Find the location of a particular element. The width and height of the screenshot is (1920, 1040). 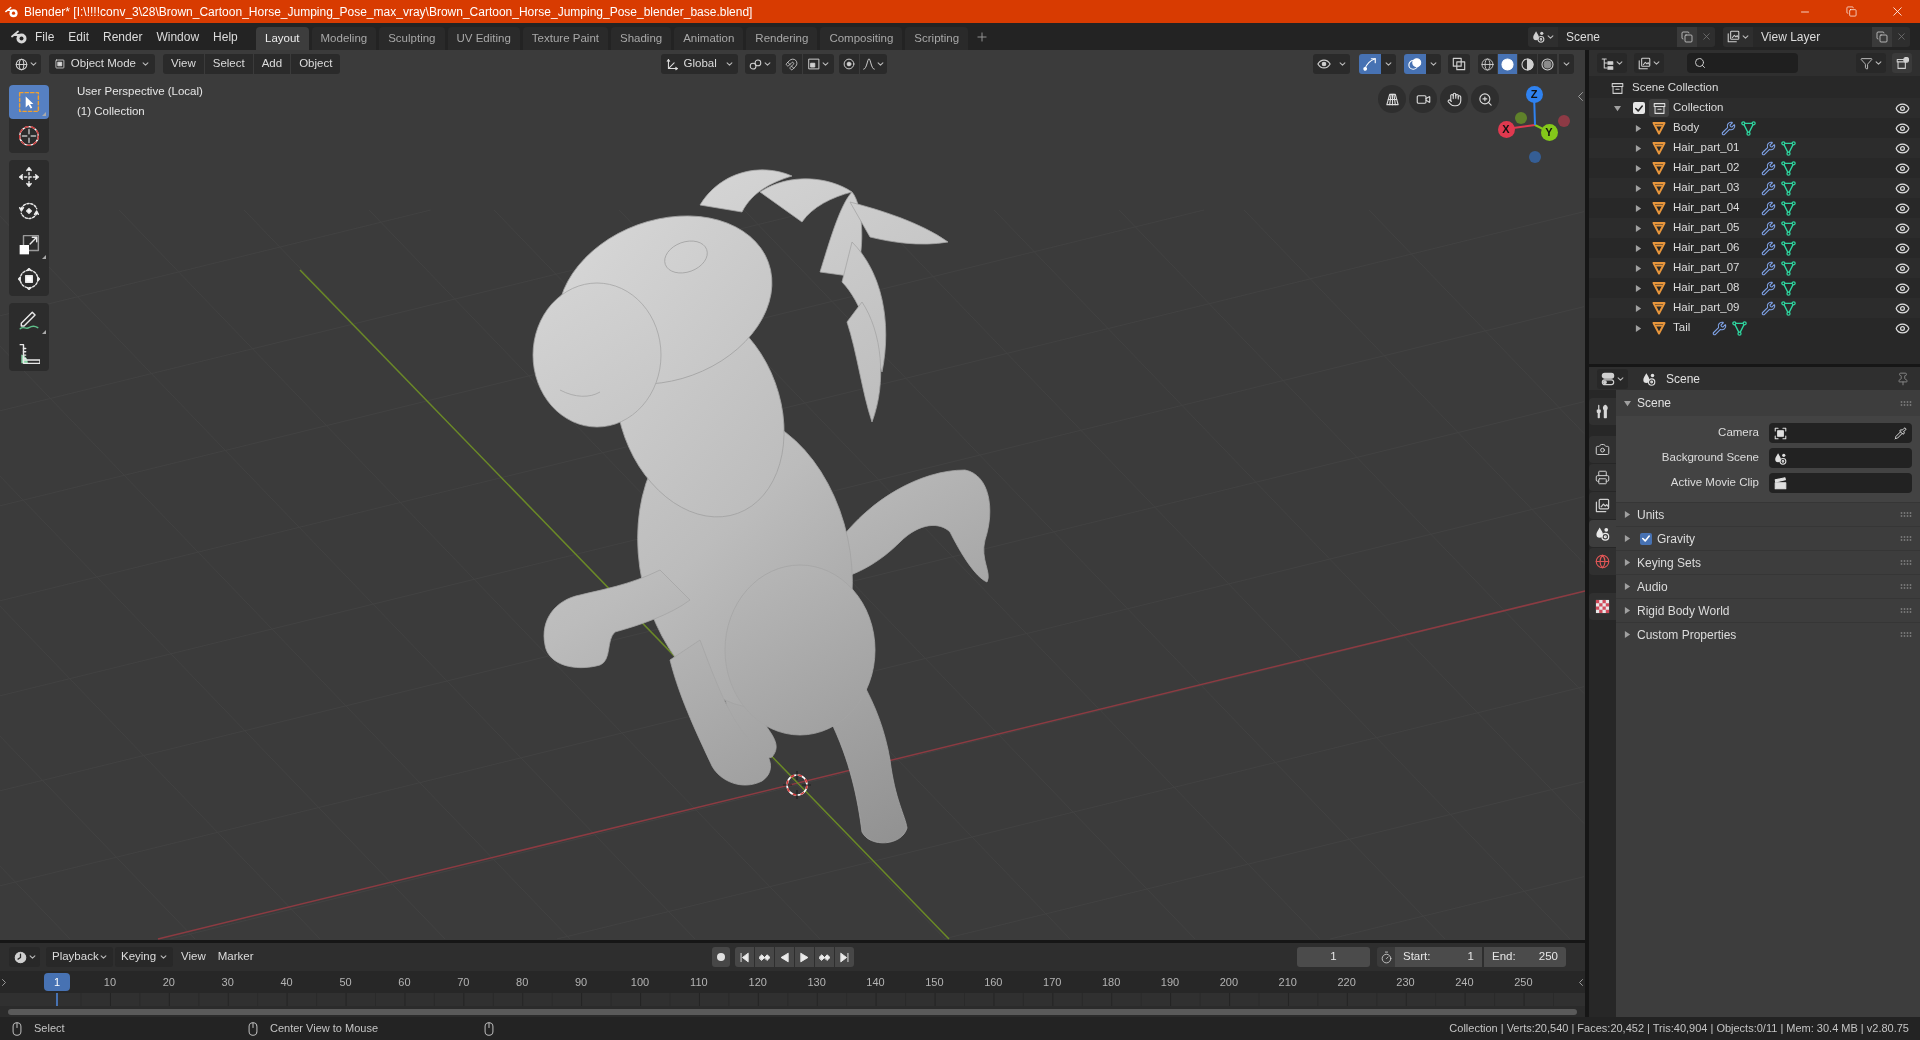

current-frame-field: 1 is located at coordinates (1333, 957).